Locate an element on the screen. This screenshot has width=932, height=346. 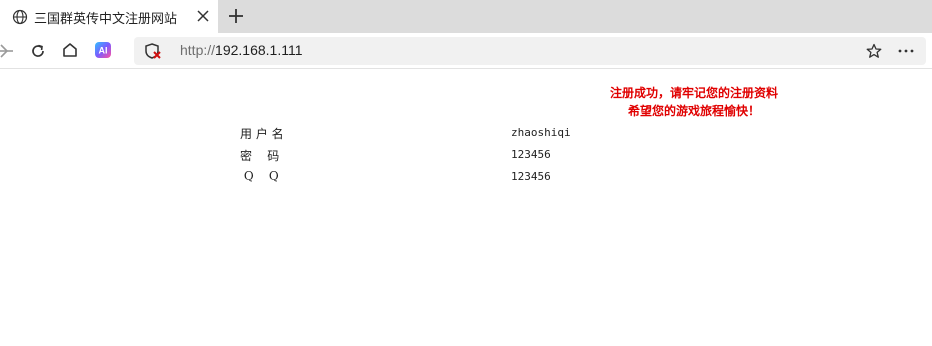
browser-toolbar: AI http://192.168.1.111 is located at coordinates (466, 51).